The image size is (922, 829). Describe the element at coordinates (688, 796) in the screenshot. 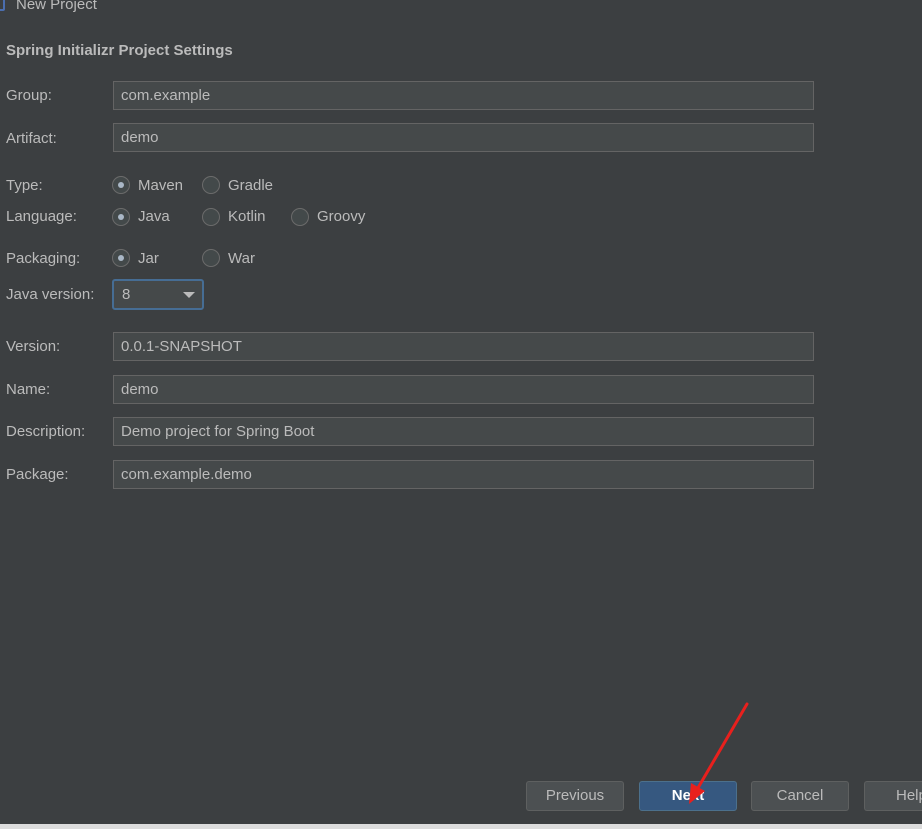

I see `next-button: Next` at that location.